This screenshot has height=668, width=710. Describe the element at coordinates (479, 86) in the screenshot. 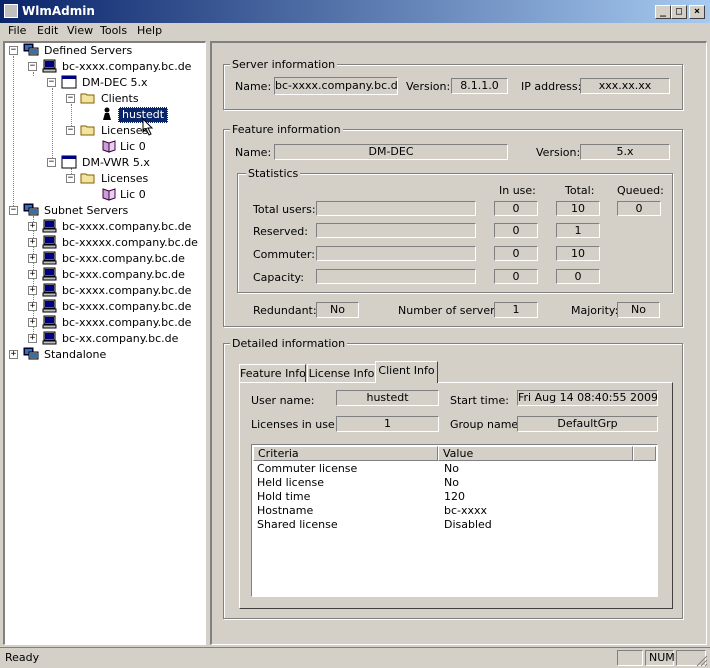

I see `server-version-field: 8.1.1.0` at that location.